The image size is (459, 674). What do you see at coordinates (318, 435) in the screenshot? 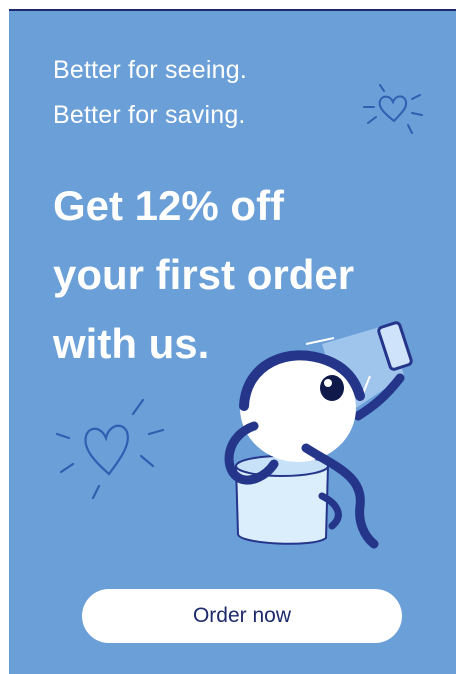
I see `eye-mascot-illustration` at bounding box center [318, 435].